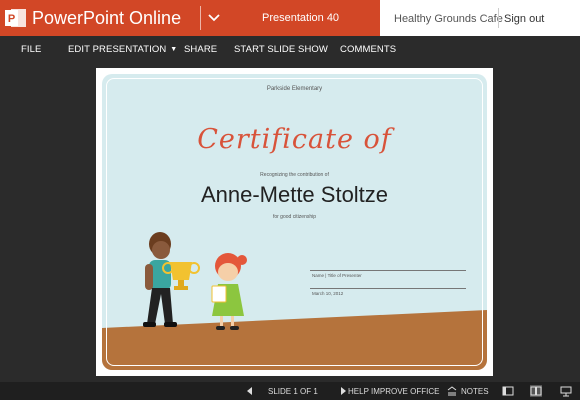  I want to click on recognizing-text: Recognizing the contribution of, so click(294, 175).